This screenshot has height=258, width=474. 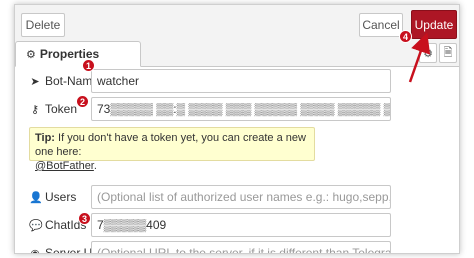 What do you see at coordinates (64, 166) in the screenshot?
I see `botfather-link: @BotFather` at bounding box center [64, 166].